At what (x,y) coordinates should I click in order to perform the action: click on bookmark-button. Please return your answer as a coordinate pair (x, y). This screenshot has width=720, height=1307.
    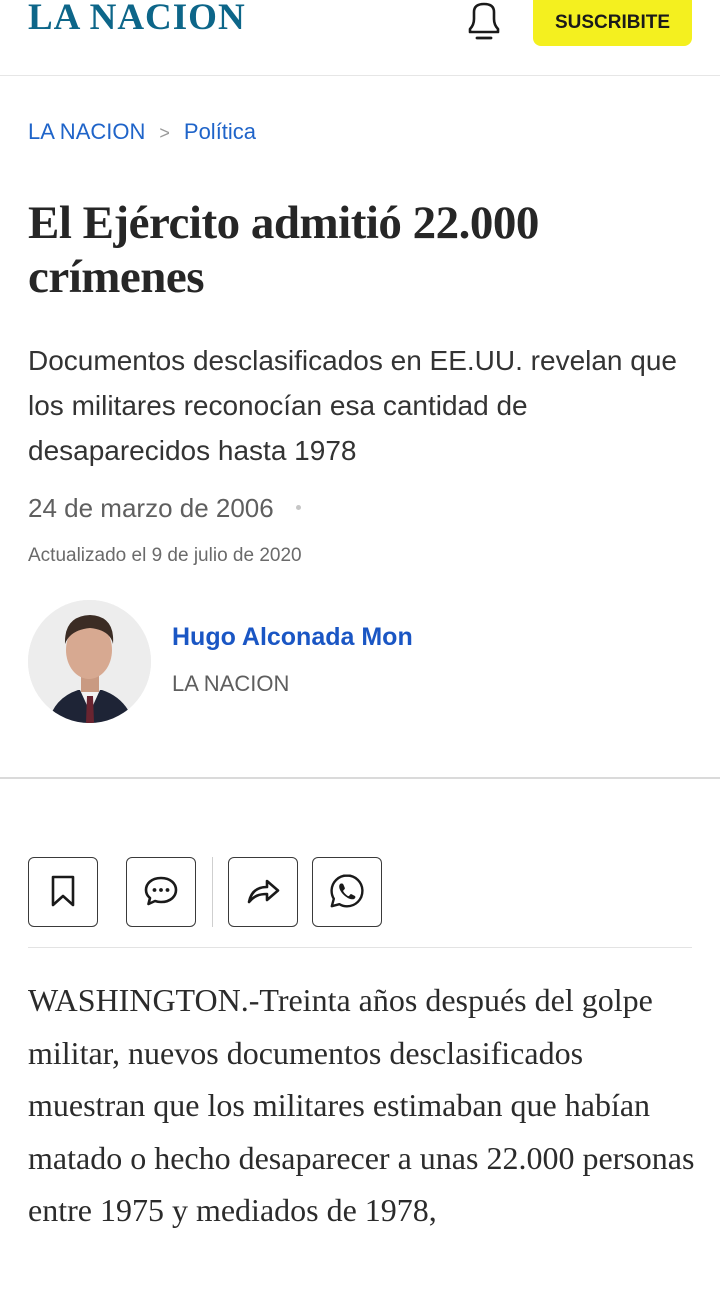
    Looking at the image, I should click on (63, 892).